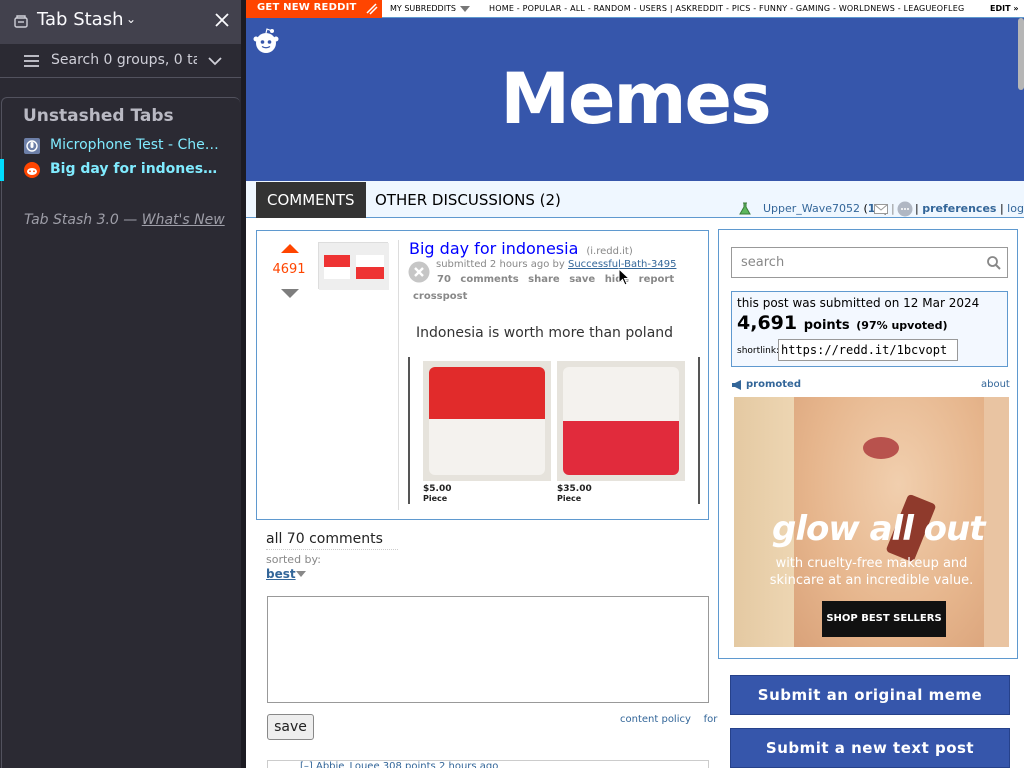  What do you see at coordinates (881, 209) in the screenshot?
I see `mail-icon` at bounding box center [881, 209].